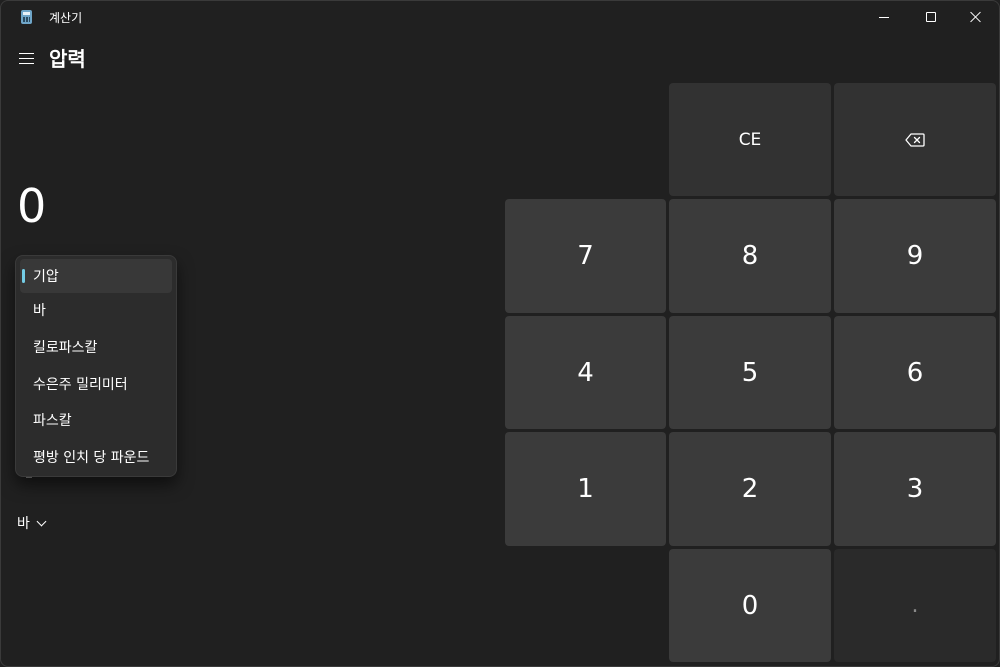 The height and width of the screenshot is (667, 1000). Describe the element at coordinates (915, 489) in the screenshot. I see `digit-3-button: 3` at that location.